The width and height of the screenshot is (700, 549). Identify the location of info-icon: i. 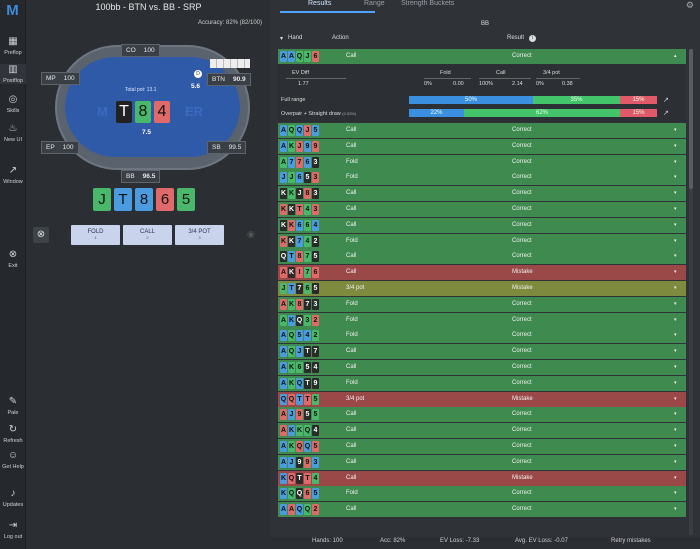
(532, 38).